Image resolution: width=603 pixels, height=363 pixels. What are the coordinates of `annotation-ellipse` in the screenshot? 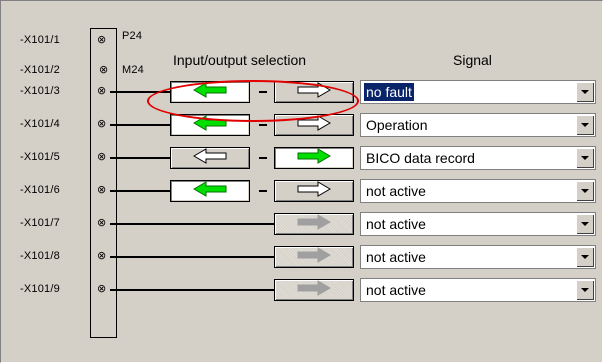 It's located at (253, 101).